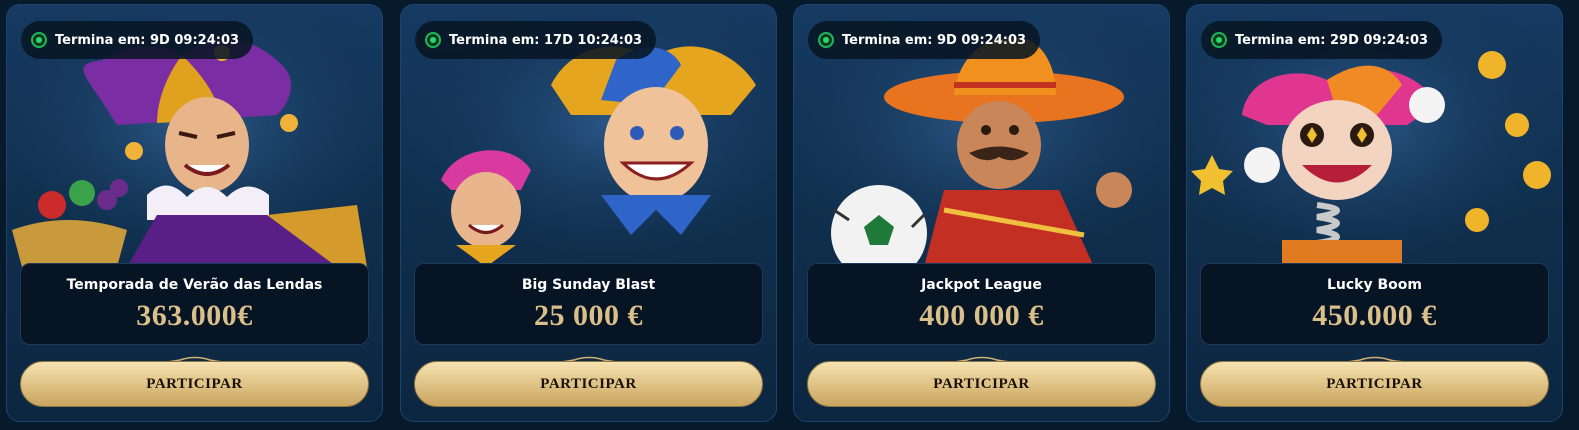 This screenshot has width=1579, height=430. What do you see at coordinates (981, 315) in the screenshot?
I see `prize-pool: 400 000 €` at bounding box center [981, 315].